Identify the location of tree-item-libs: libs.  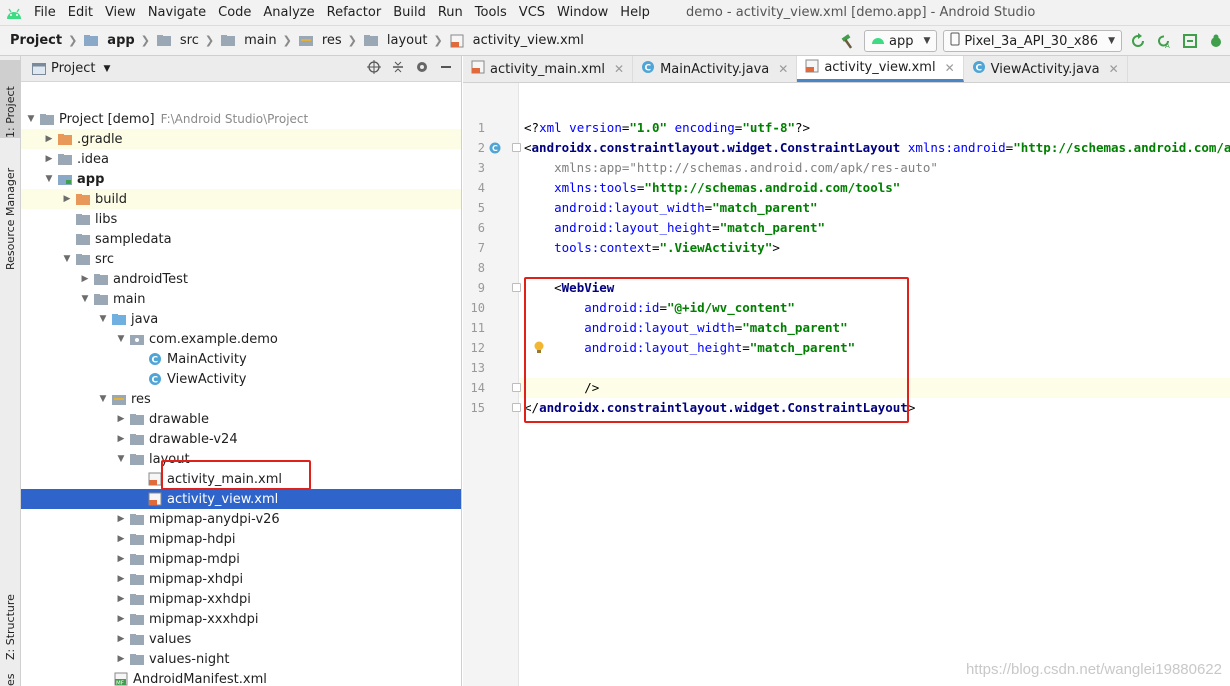
(241, 219).